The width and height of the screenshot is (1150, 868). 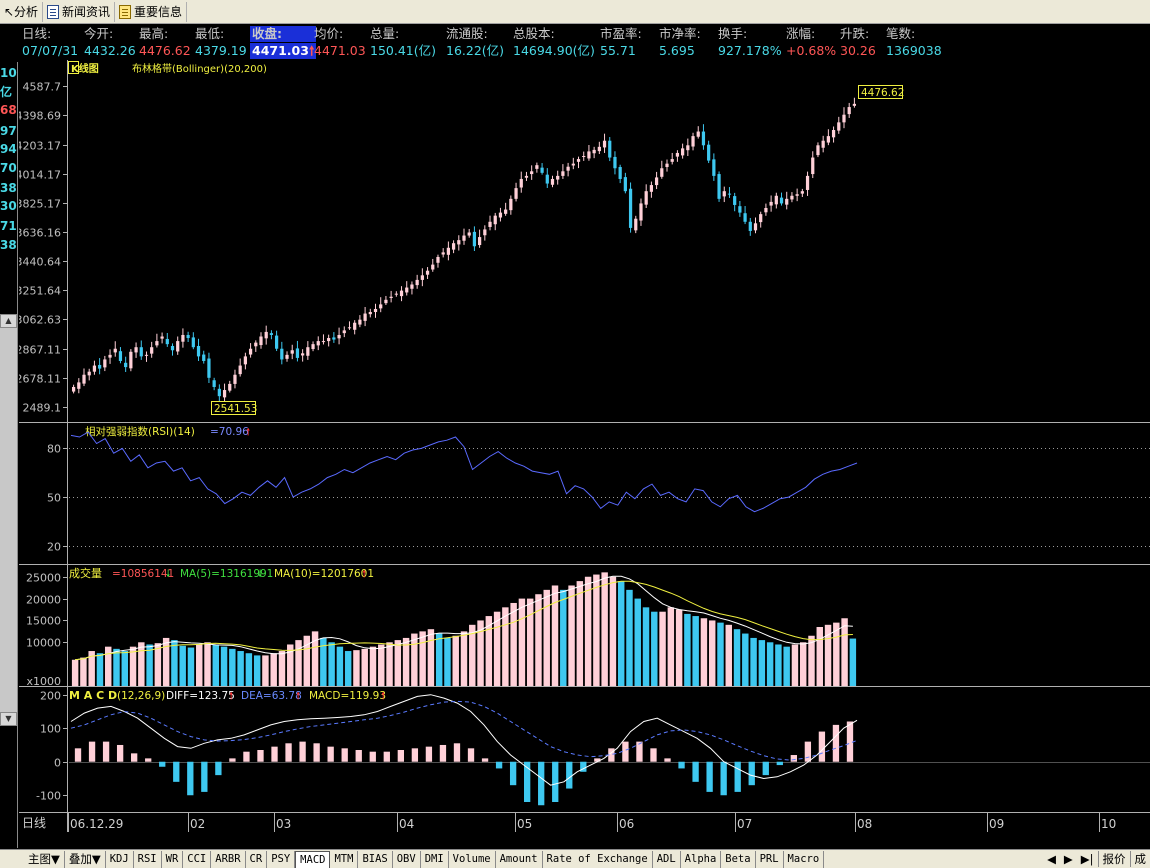 What do you see at coordinates (375, 859) in the screenshot?
I see `tab-bias: BIAS` at bounding box center [375, 859].